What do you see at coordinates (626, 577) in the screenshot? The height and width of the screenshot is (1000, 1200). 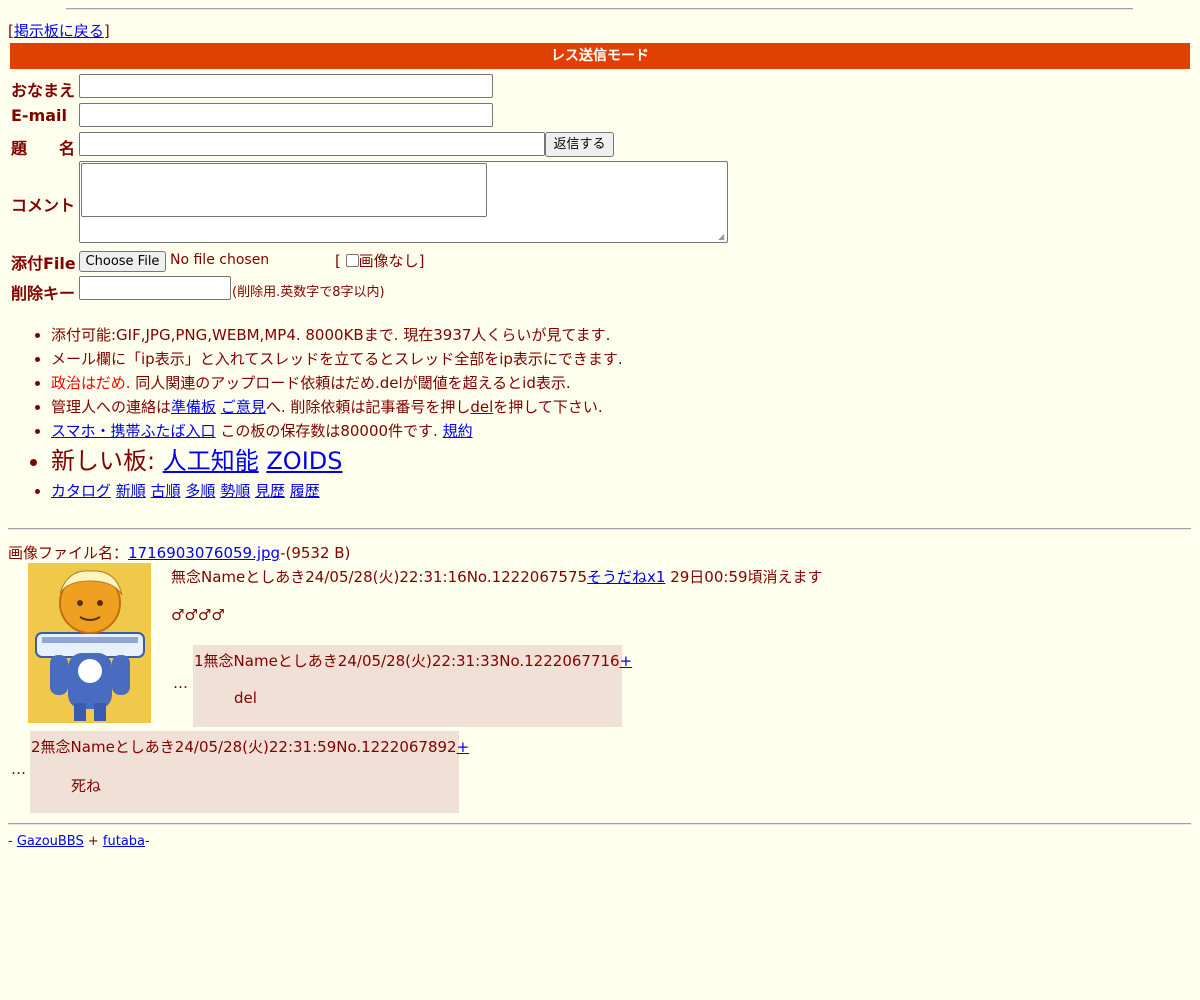 I see `soudane-link: そうだねx1` at bounding box center [626, 577].